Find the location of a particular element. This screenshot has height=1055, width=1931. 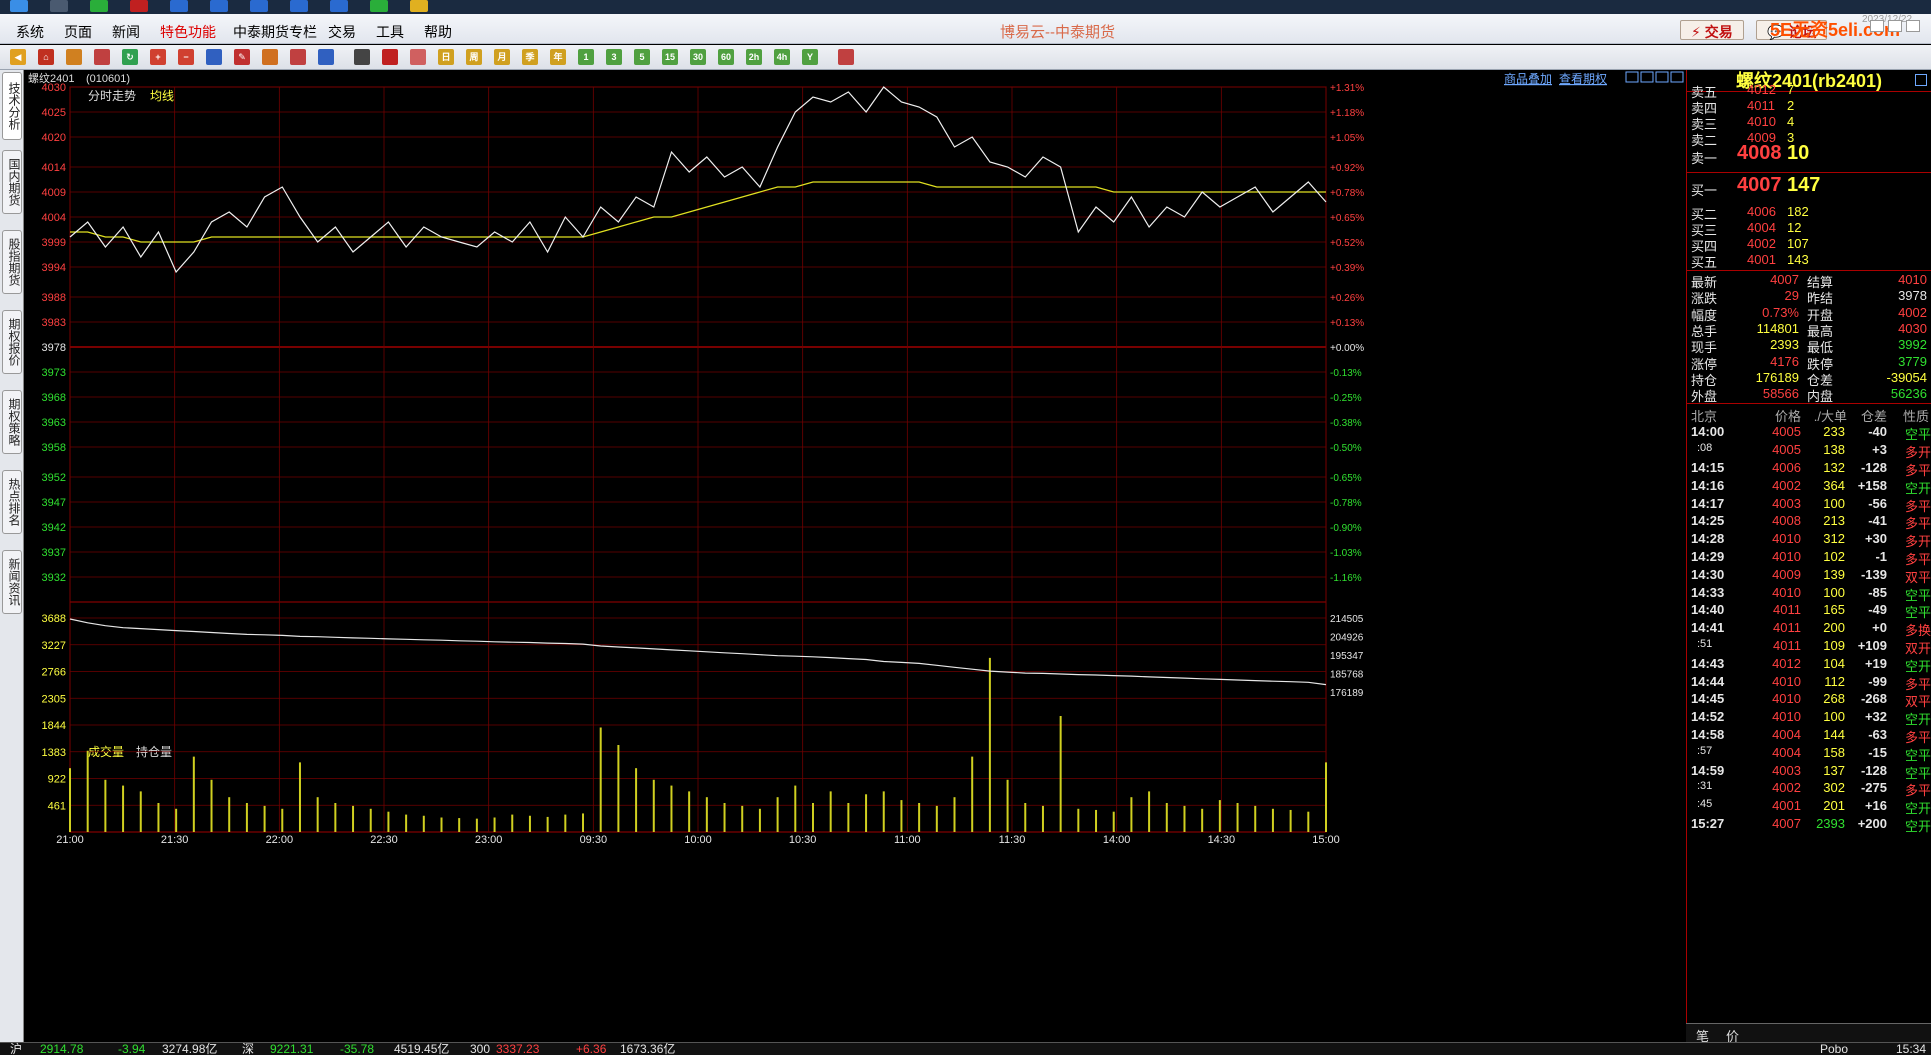

tick-nature: 双平 is located at coordinates (1917, 577).